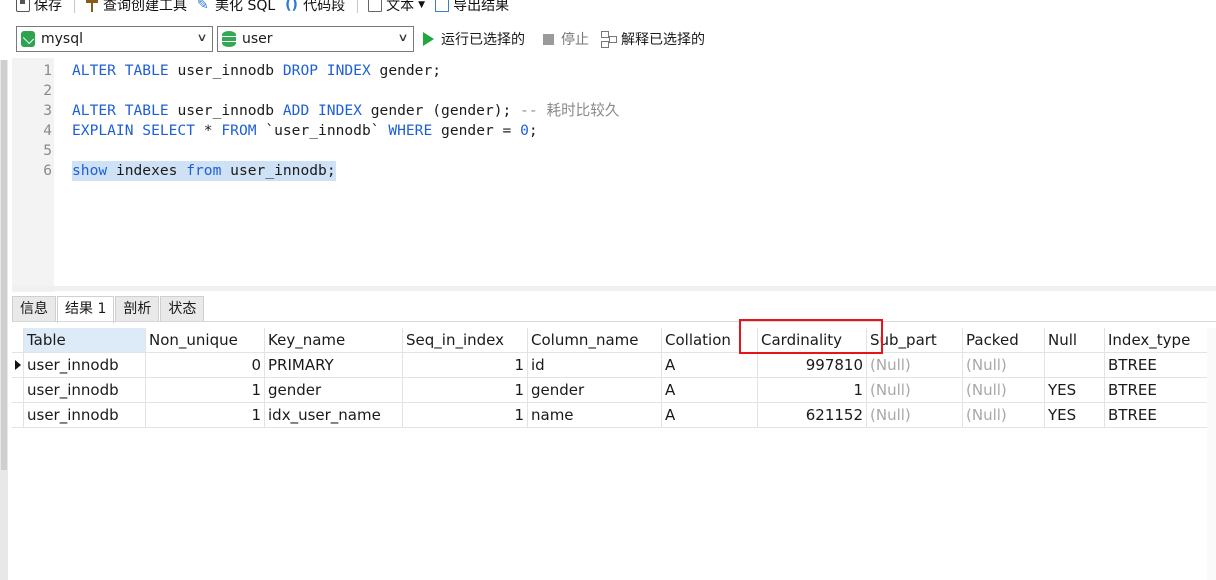 This screenshot has width=1216, height=580. What do you see at coordinates (34, 308) in the screenshot?
I see `tab-0: 信息` at bounding box center [34, 308].